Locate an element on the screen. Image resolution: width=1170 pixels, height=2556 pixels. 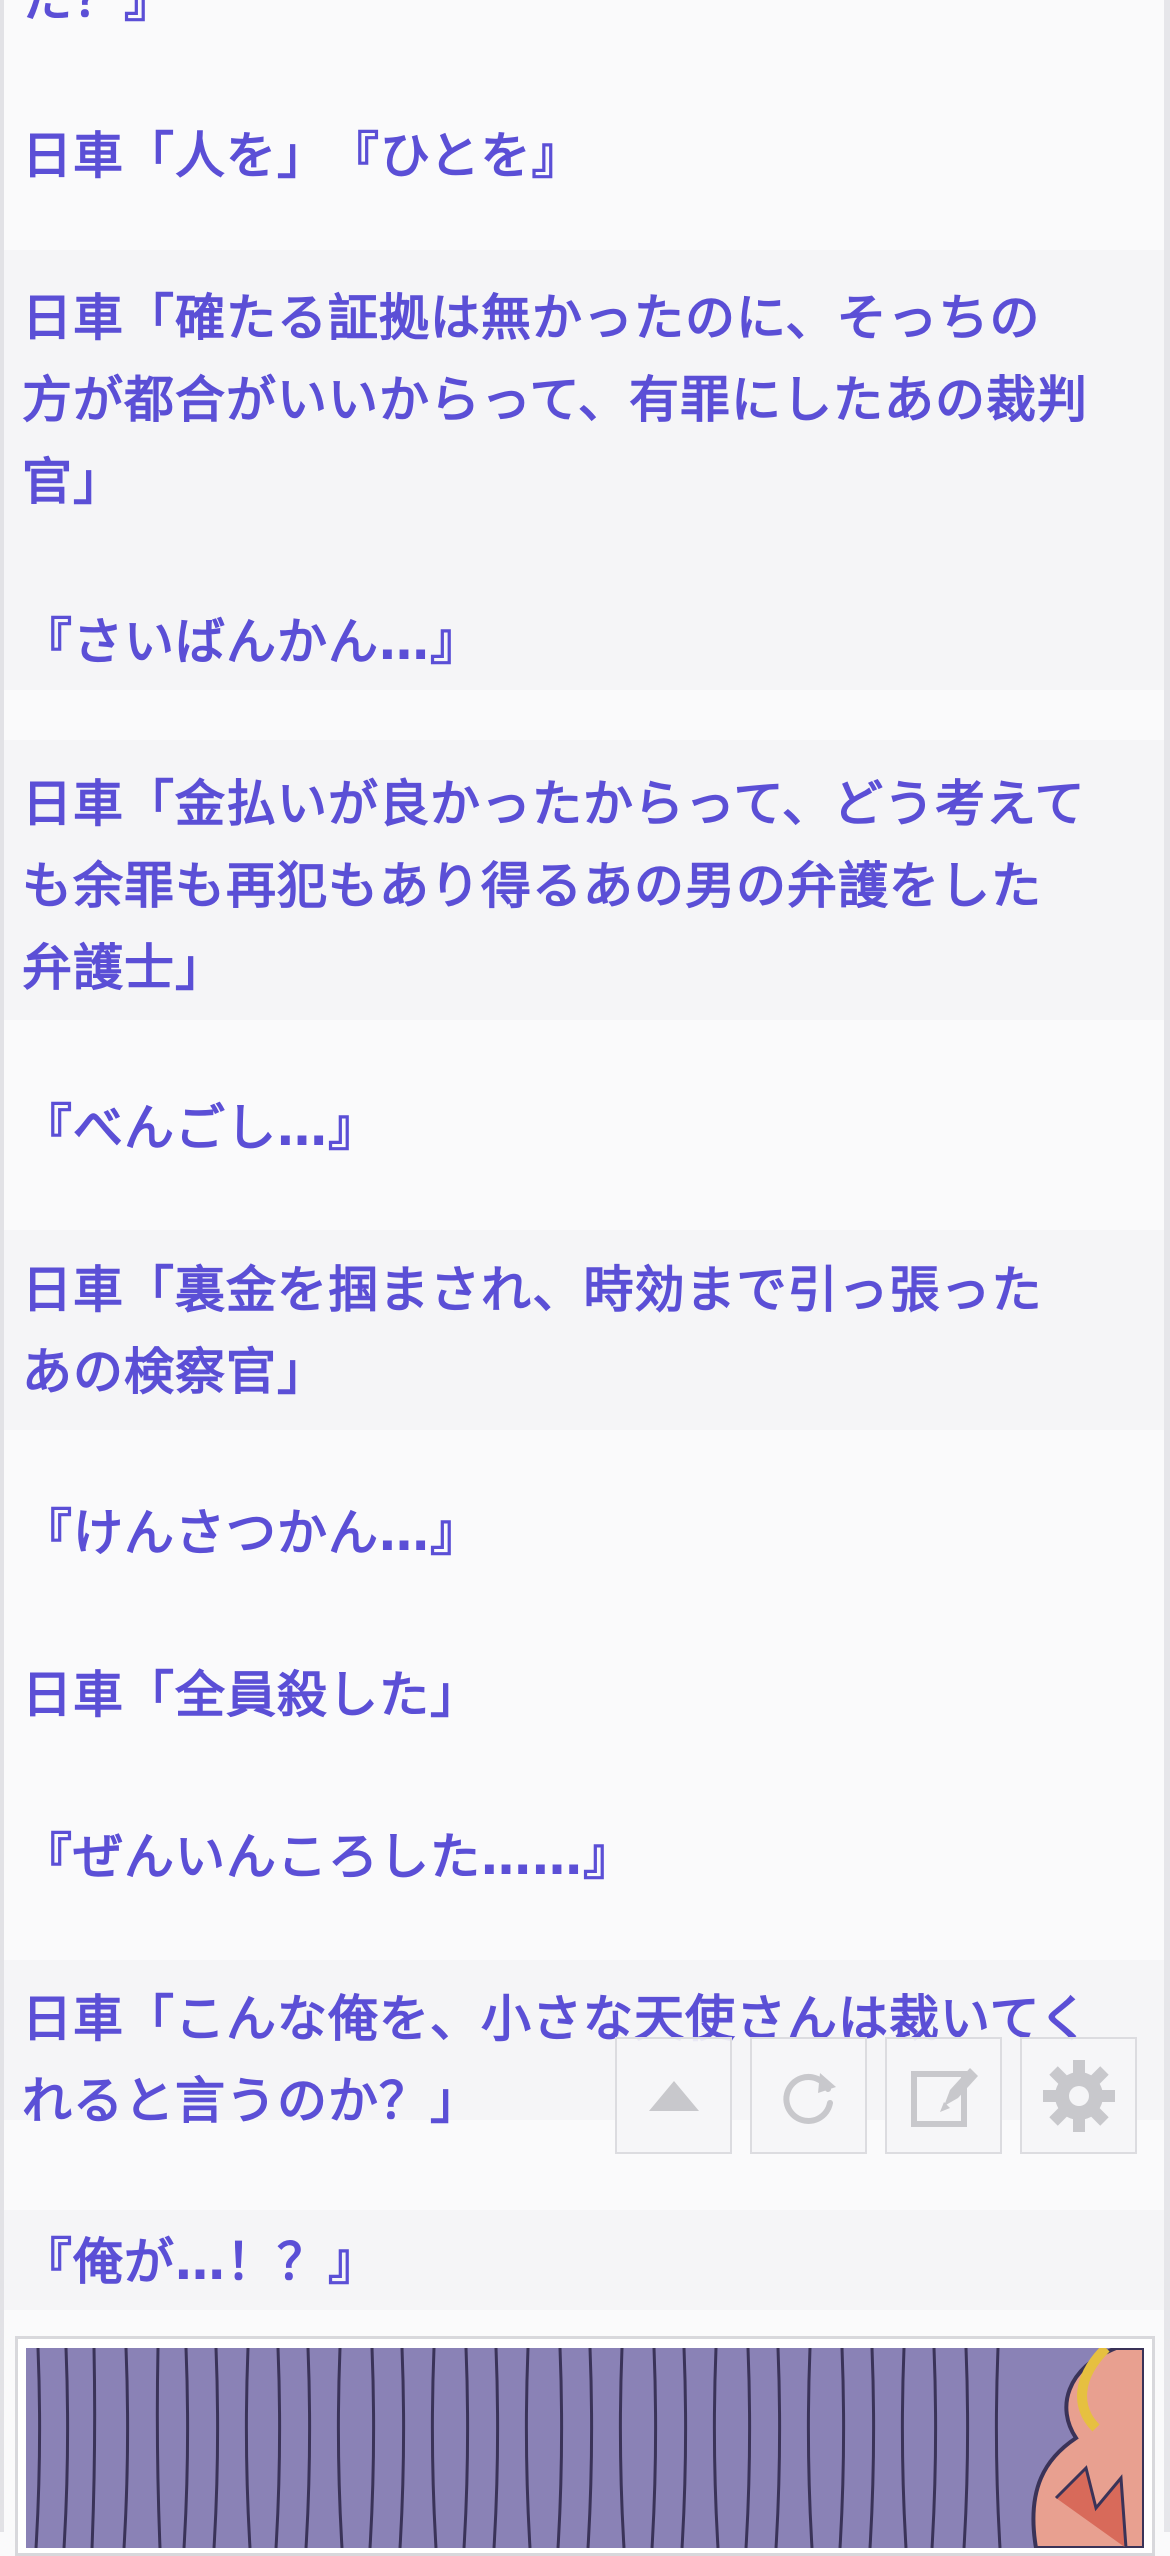
pencil-square-icon is located at coordinates (944, 2097).